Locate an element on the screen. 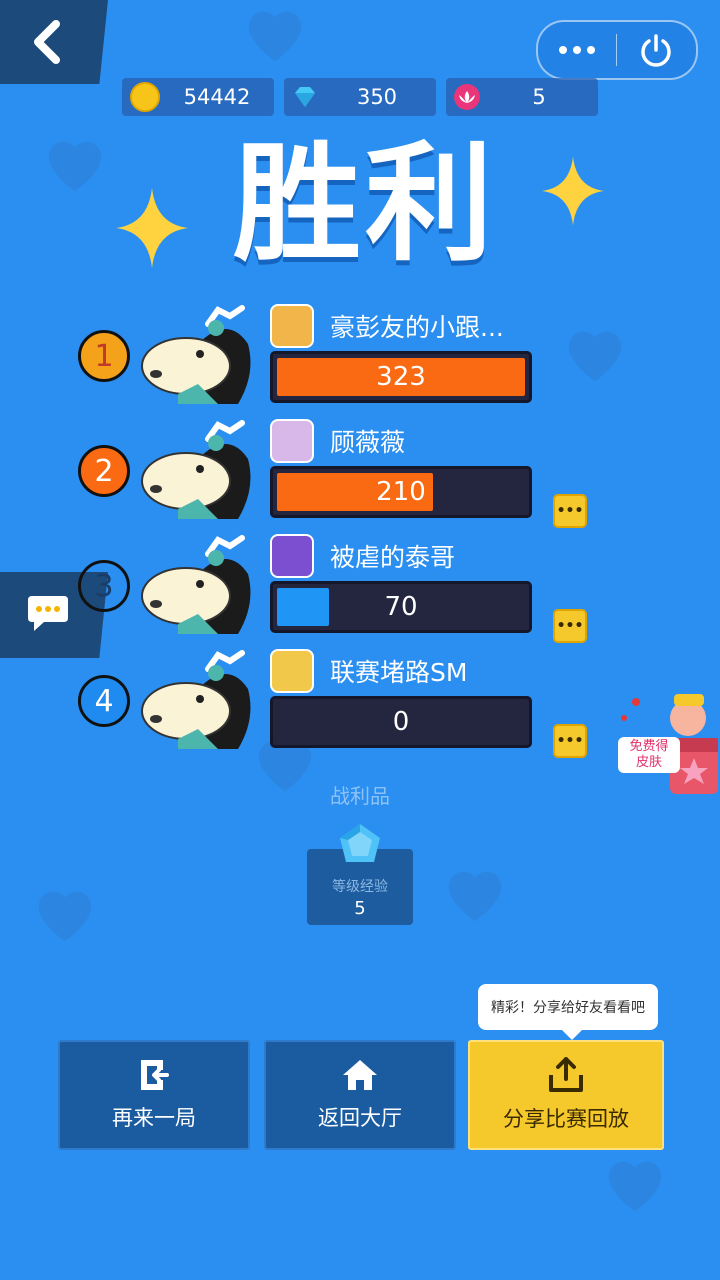 The height and width of the screenshot is (1280, 720). rank-number: 1 is located at coordinates (104, 356).